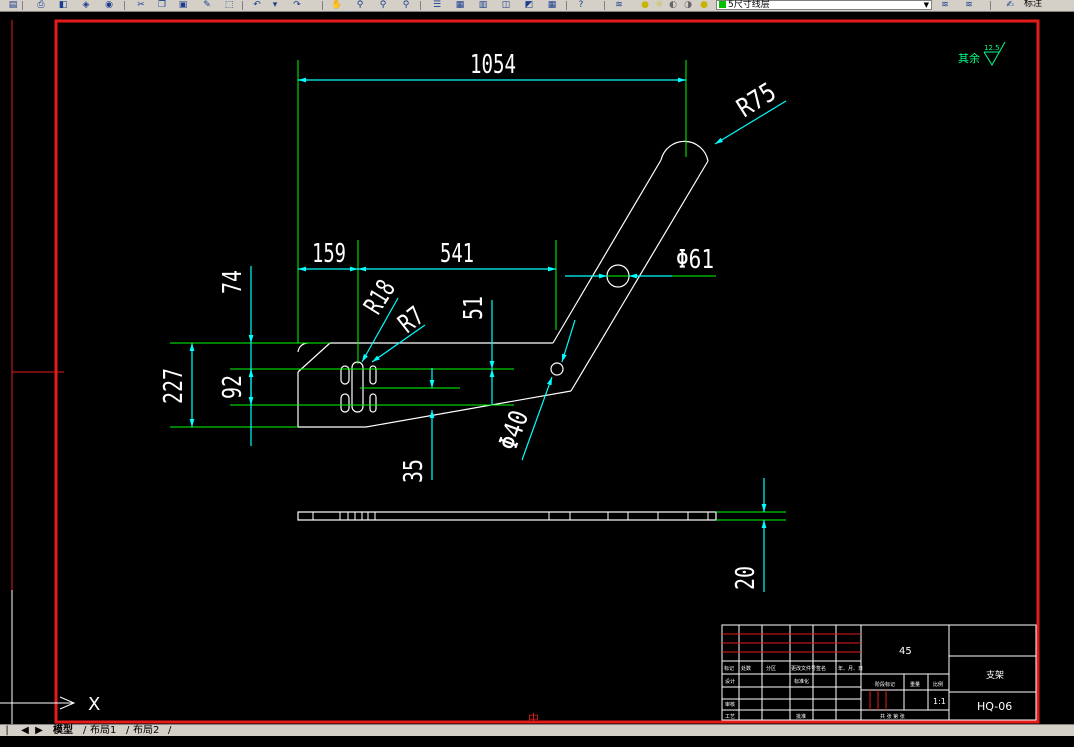 This screenshot has width=1074, height=747. What do you see at coordinates (233, 282) in the screenshot?
I see `dim-74: 74` at bounding box center [233, 282].